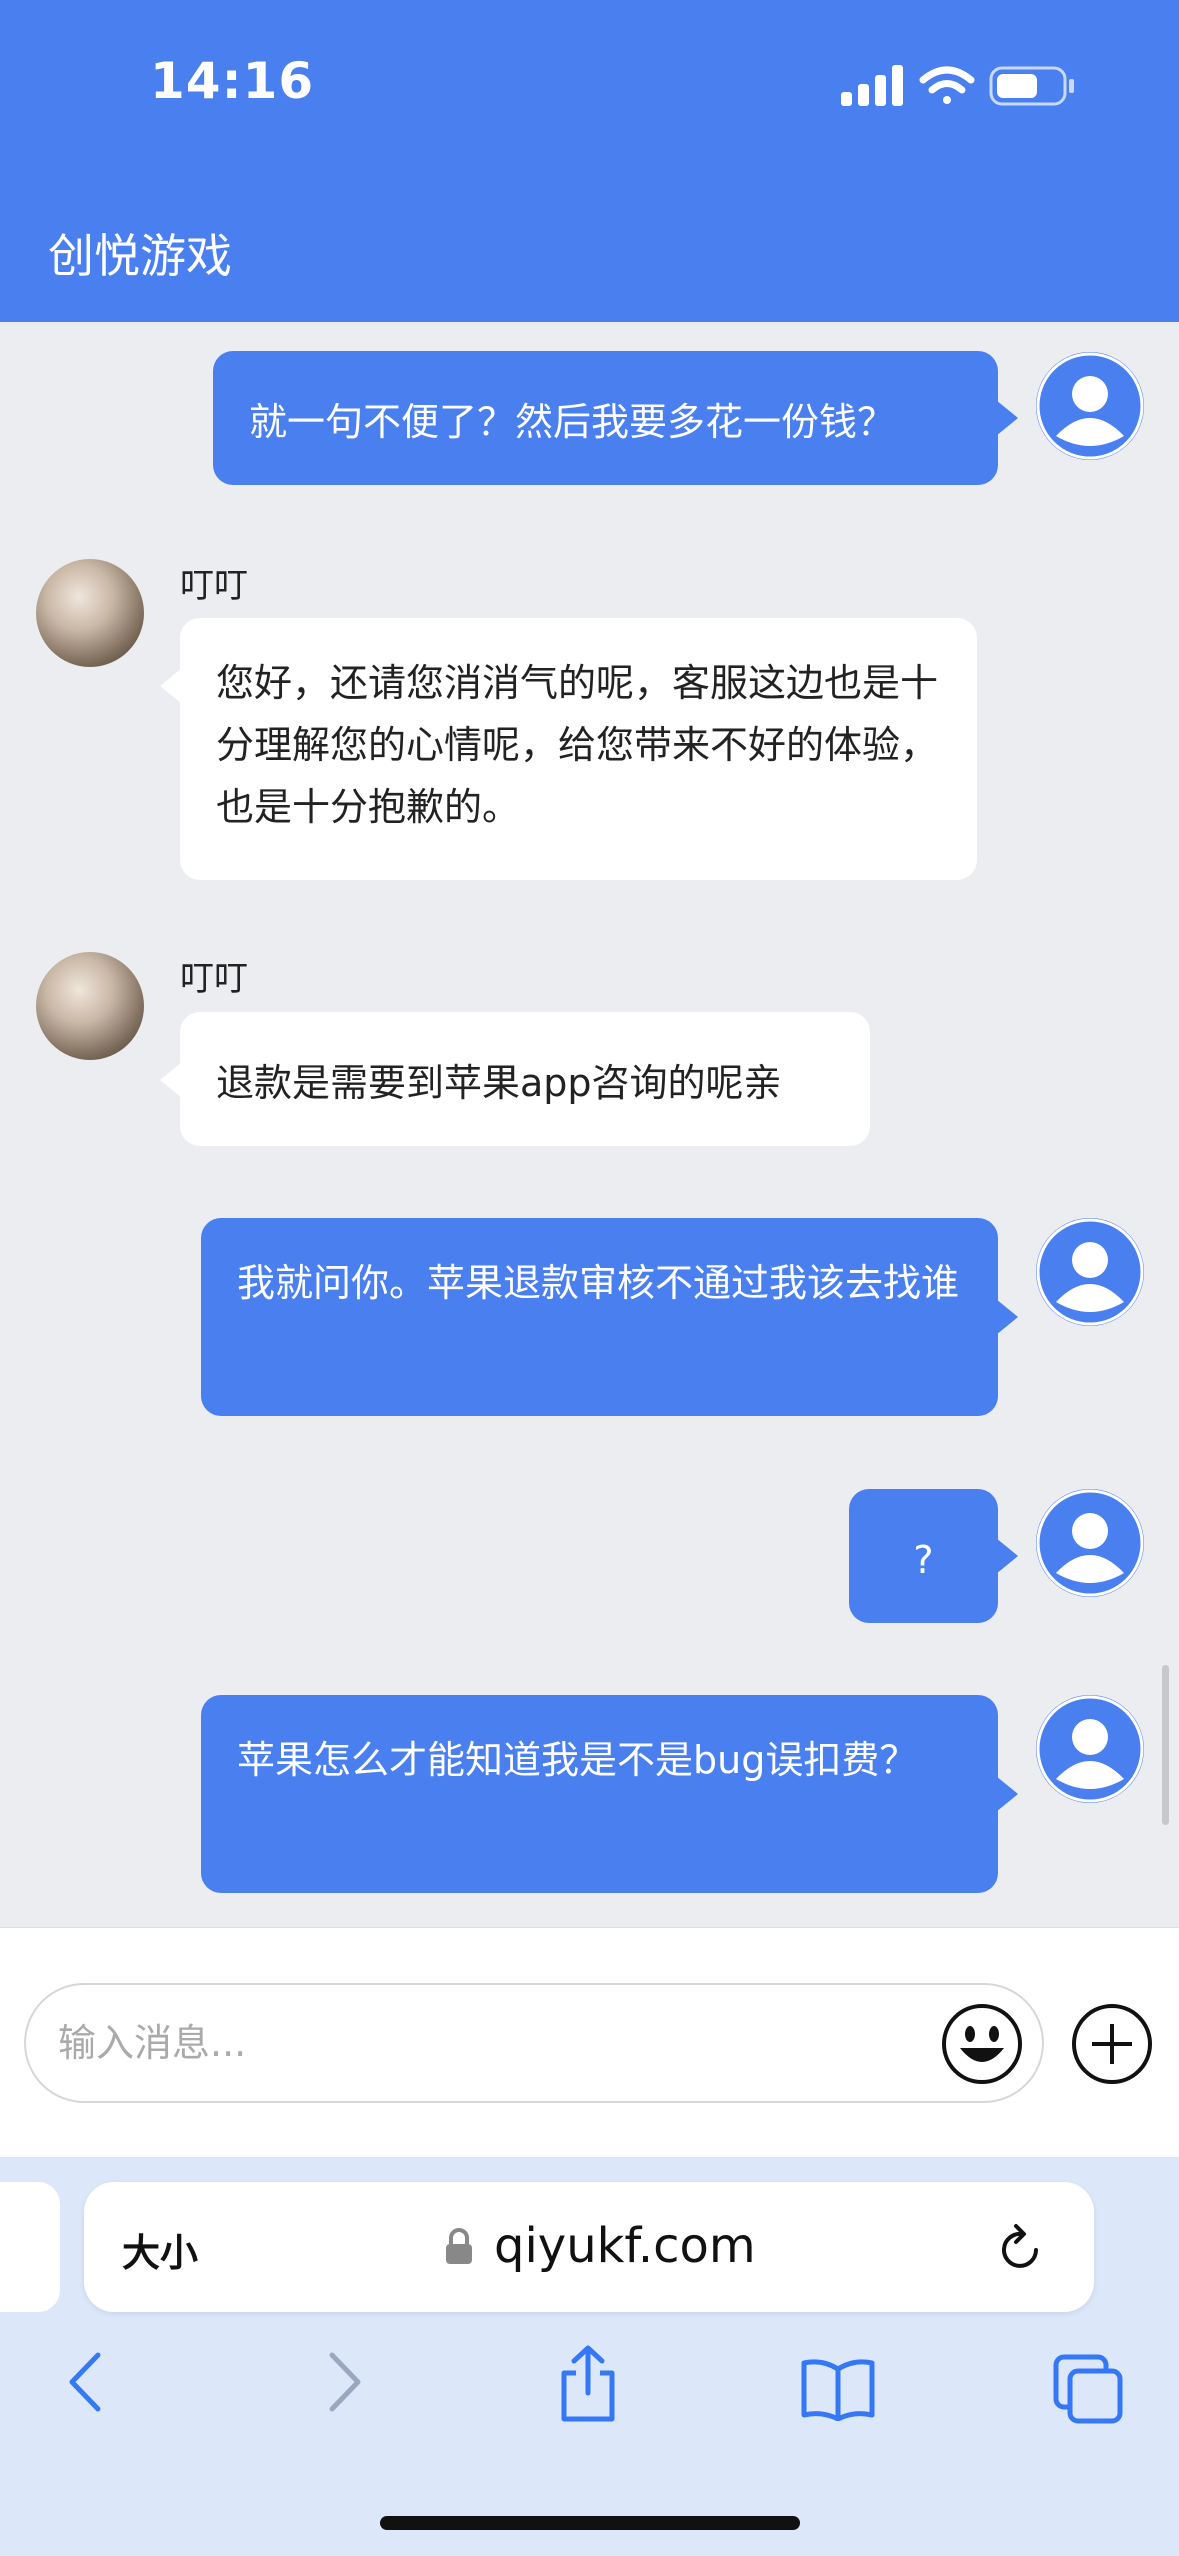 The image size is (1179, 2556). What do you see at coordinates (947, 85) in the screenshot?
I see `wifi-icon` at bounding box center [947, 85].